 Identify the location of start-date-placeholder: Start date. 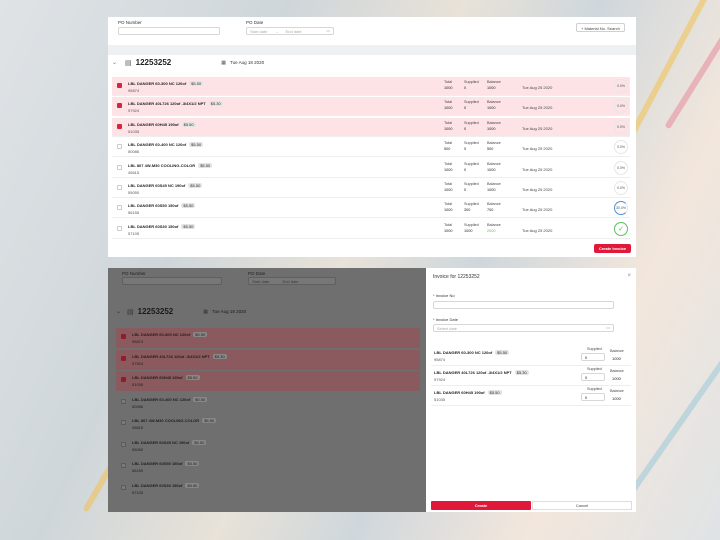
(259, 31).